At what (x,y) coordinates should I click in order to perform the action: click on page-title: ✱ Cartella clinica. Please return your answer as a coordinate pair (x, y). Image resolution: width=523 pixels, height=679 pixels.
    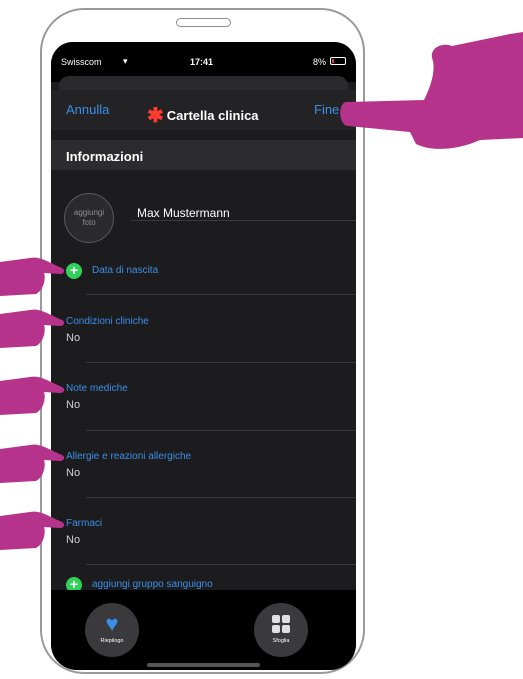
    Looking at the image, I should click on (203, 114).